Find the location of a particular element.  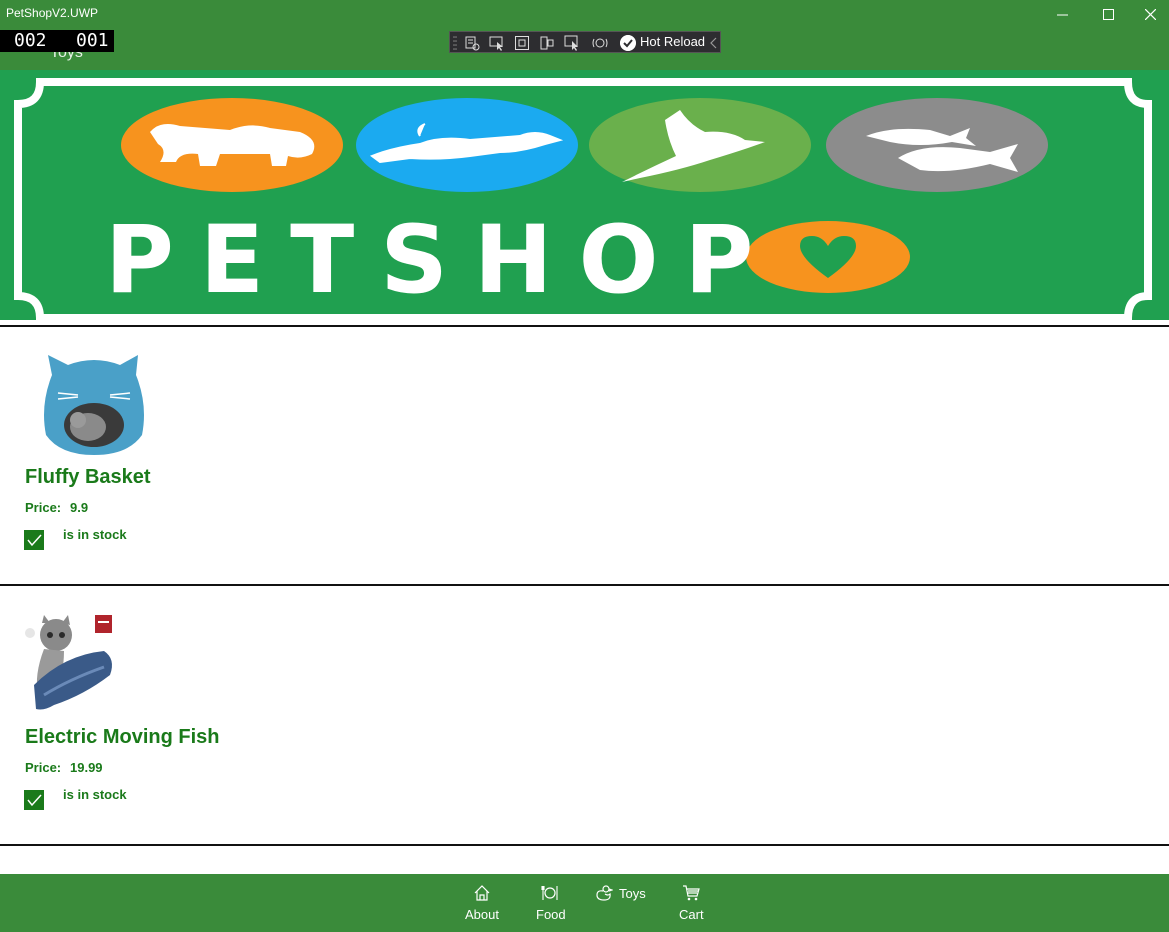

hot-reload-check-icon is located at coordinates (628, 43).